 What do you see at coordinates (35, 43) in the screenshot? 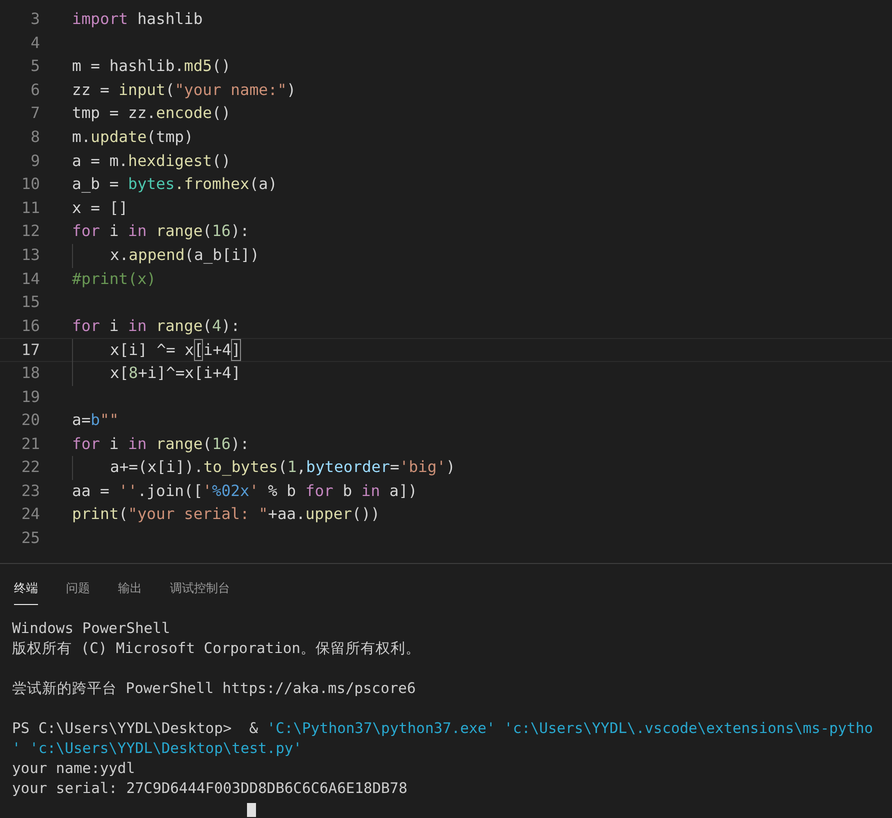
I see `line-number: 4` at bounding box center [35, 43].